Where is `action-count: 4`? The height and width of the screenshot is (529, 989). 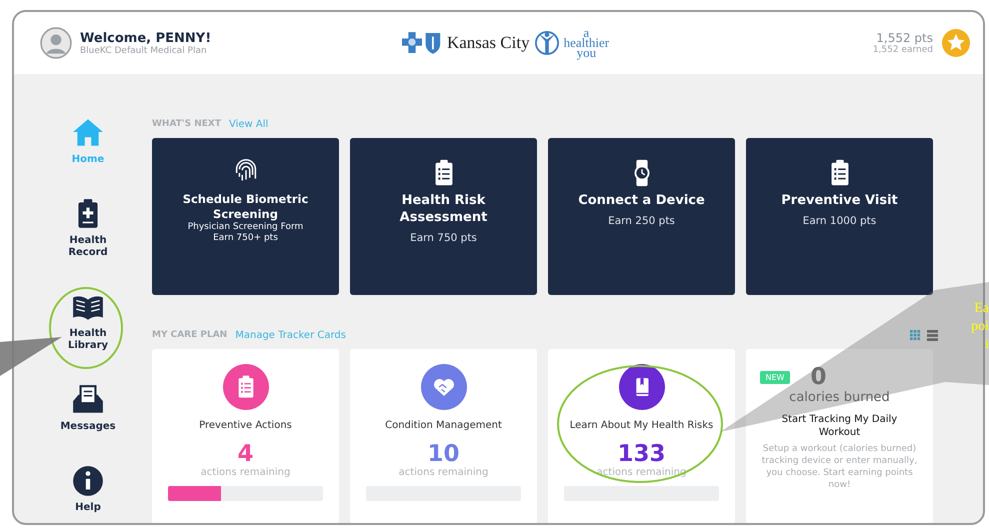
action-count: 4 is located at coordinates (245, 454).